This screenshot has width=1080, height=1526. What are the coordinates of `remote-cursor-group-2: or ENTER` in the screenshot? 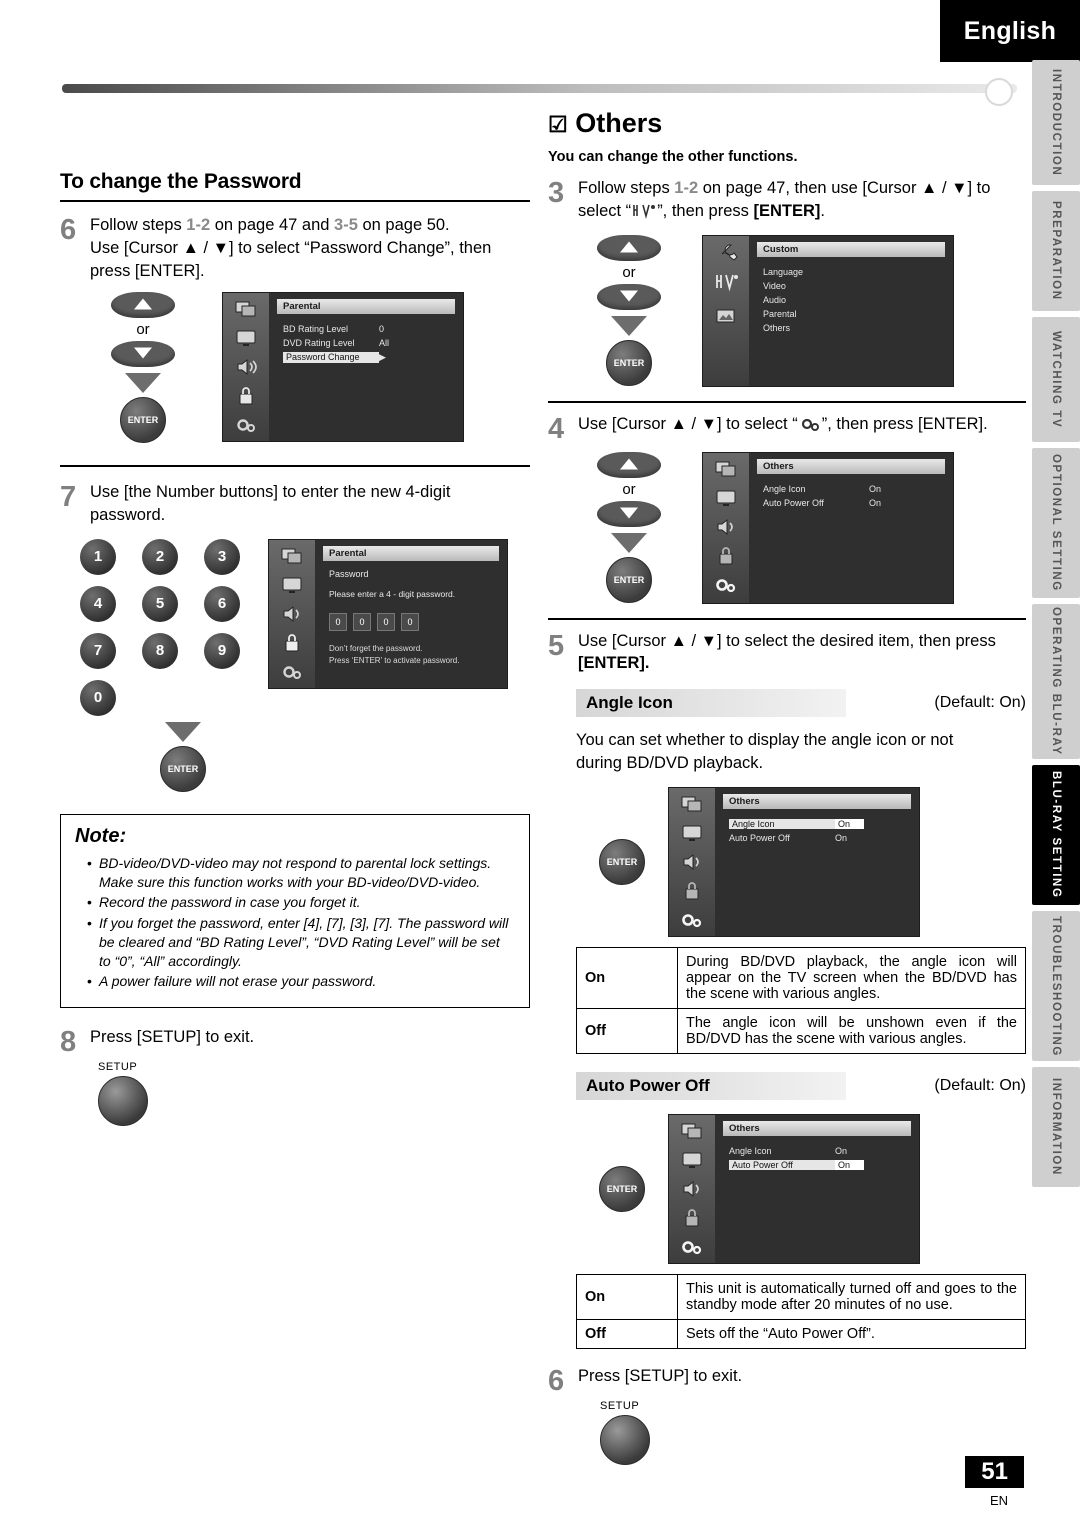 It's located at (629, 310).